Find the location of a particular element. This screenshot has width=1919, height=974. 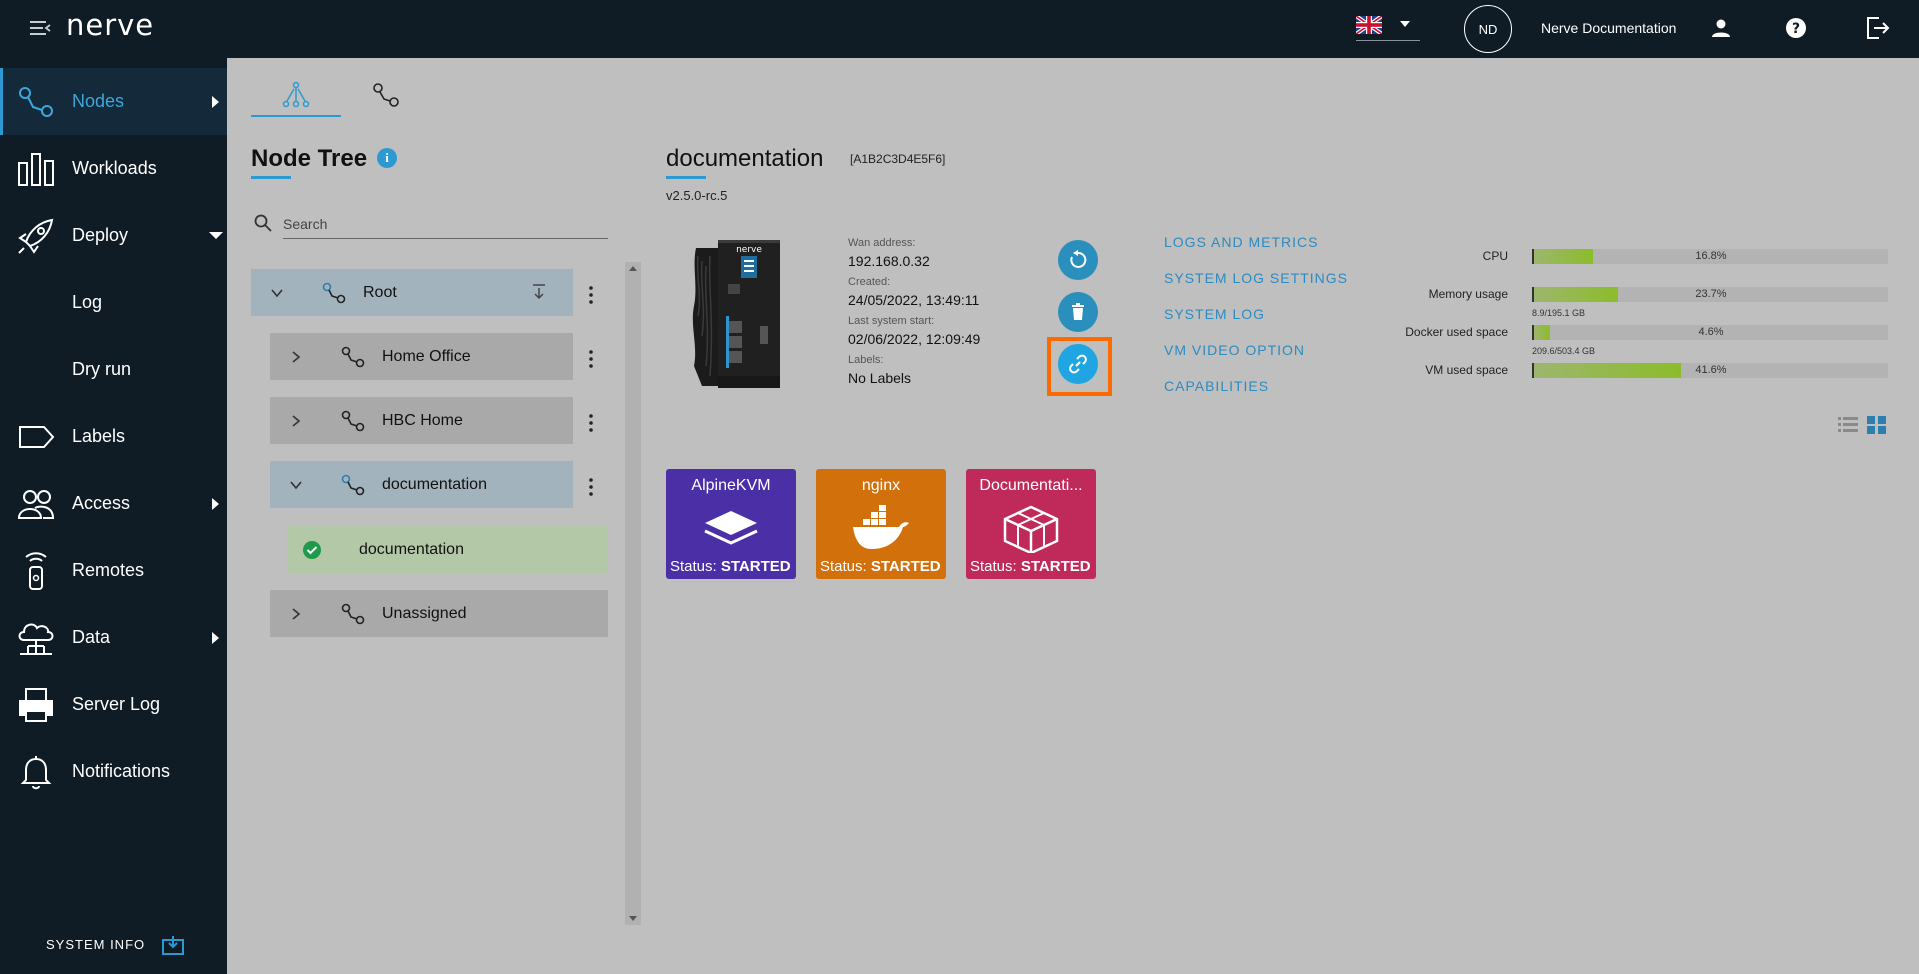

tree-node-hbc-home: HBC Home is located at coordinates (421, 420).